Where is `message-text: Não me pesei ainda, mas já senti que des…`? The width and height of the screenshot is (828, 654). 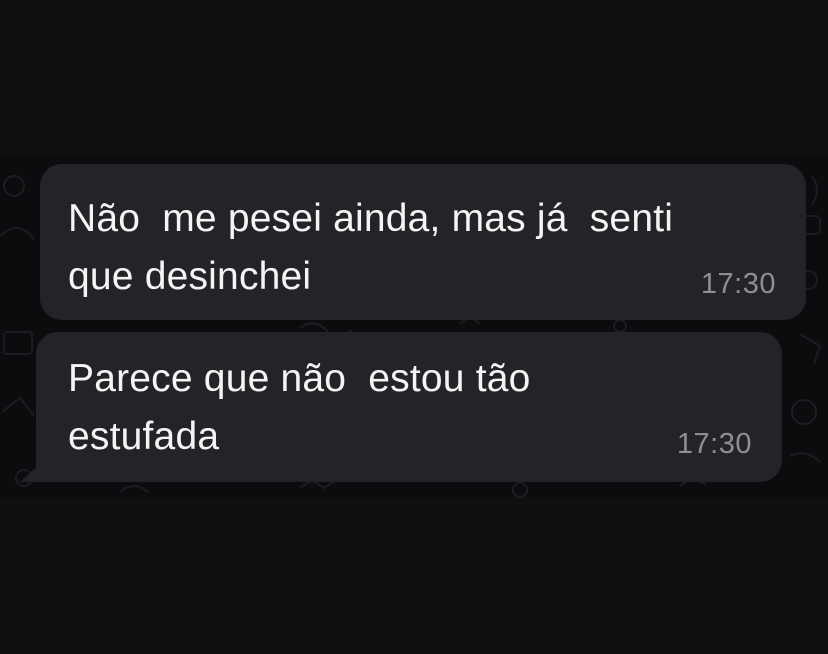 message-text: Não me pesei ainda, mas já senti que des… is located at coordinates (371, 247).